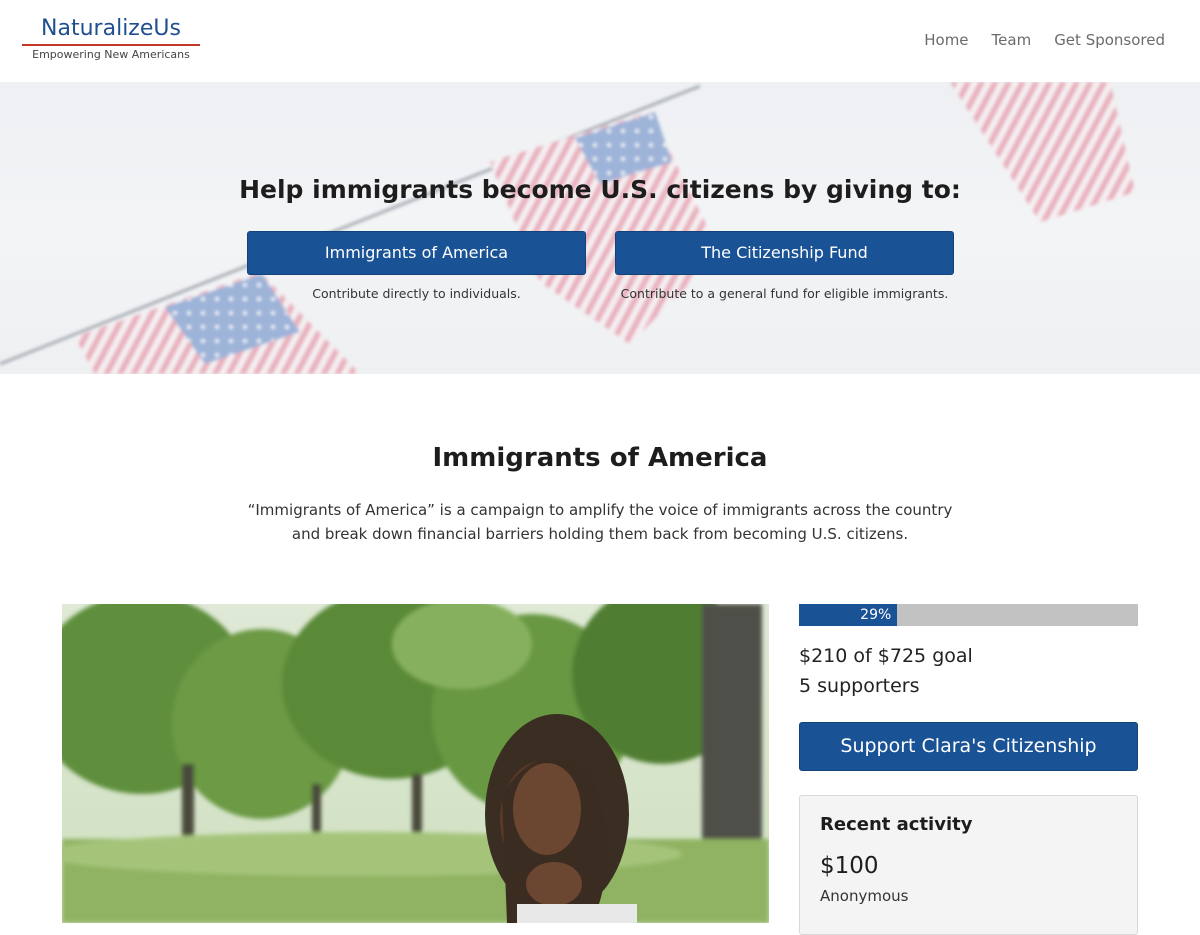 The width and height of the screenshot is (1200, 935). What do you see at coordinates (111, 45) in the screenshot?
I see `logo-underline` at bounding box center [111, 45].